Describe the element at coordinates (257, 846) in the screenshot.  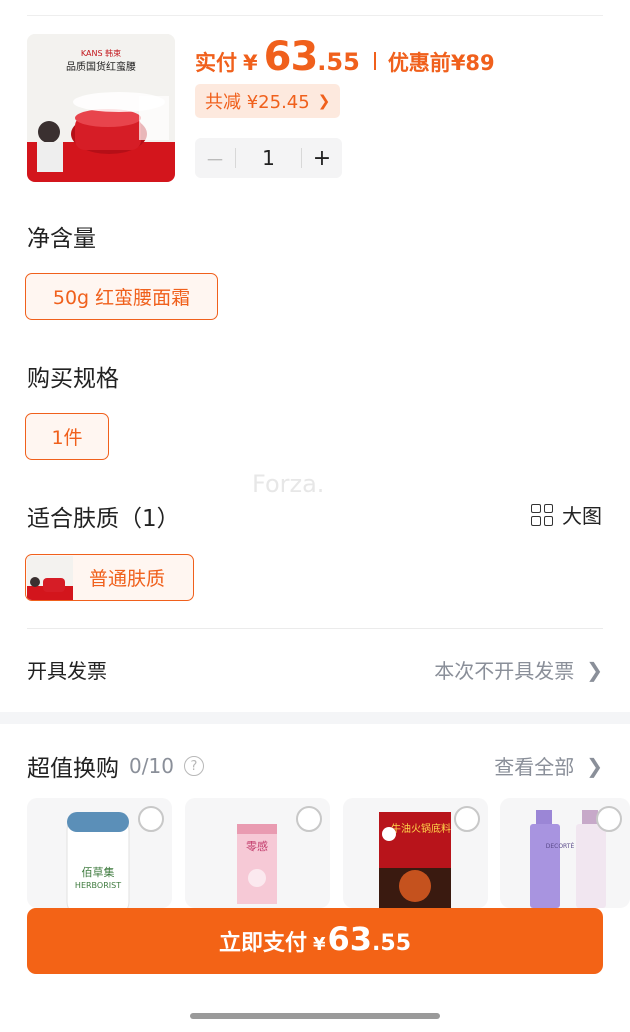
I see `card-name: 零感` at that location.